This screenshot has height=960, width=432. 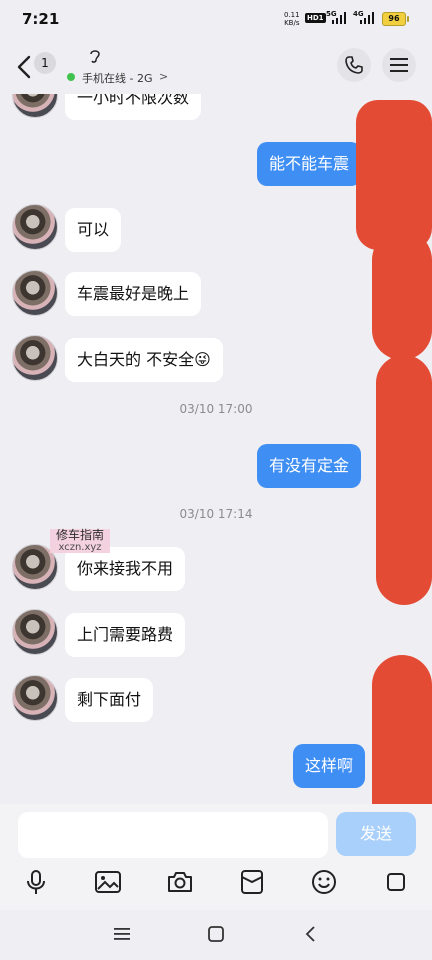 I want to click on image-icon, so click(x=108, y=882).